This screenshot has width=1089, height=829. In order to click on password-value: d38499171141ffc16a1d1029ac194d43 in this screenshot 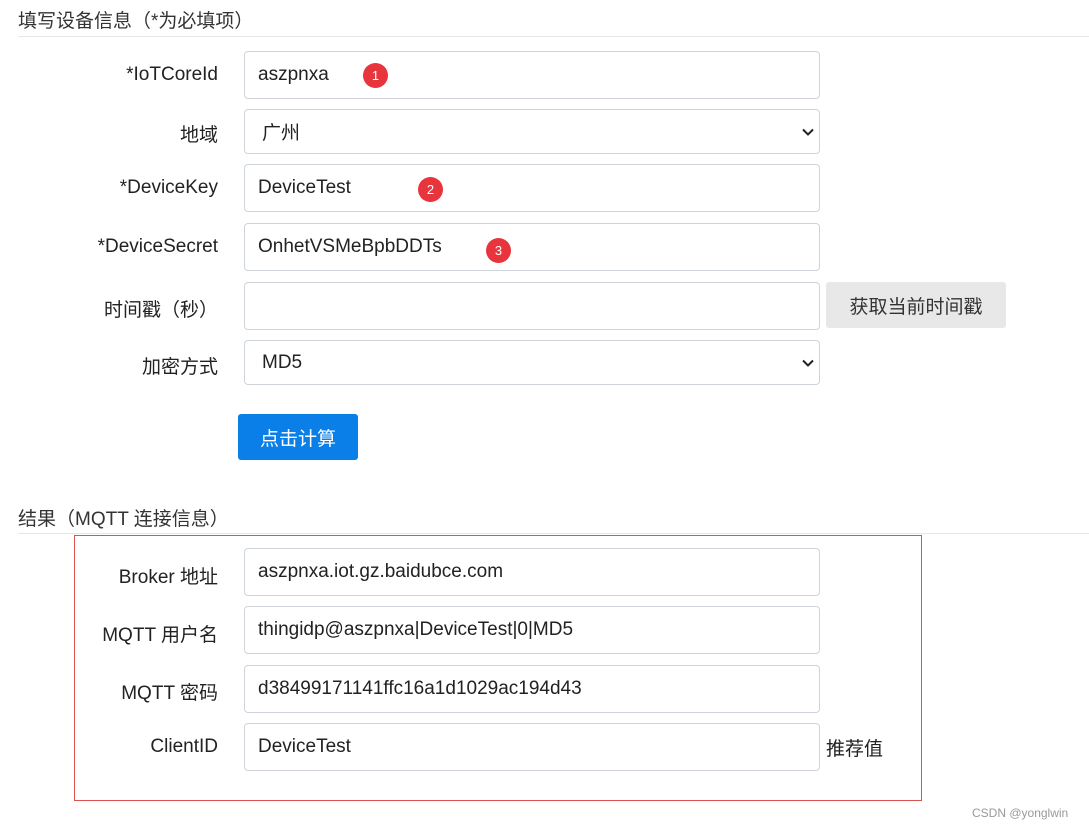, I will do `click(420, 688)`.